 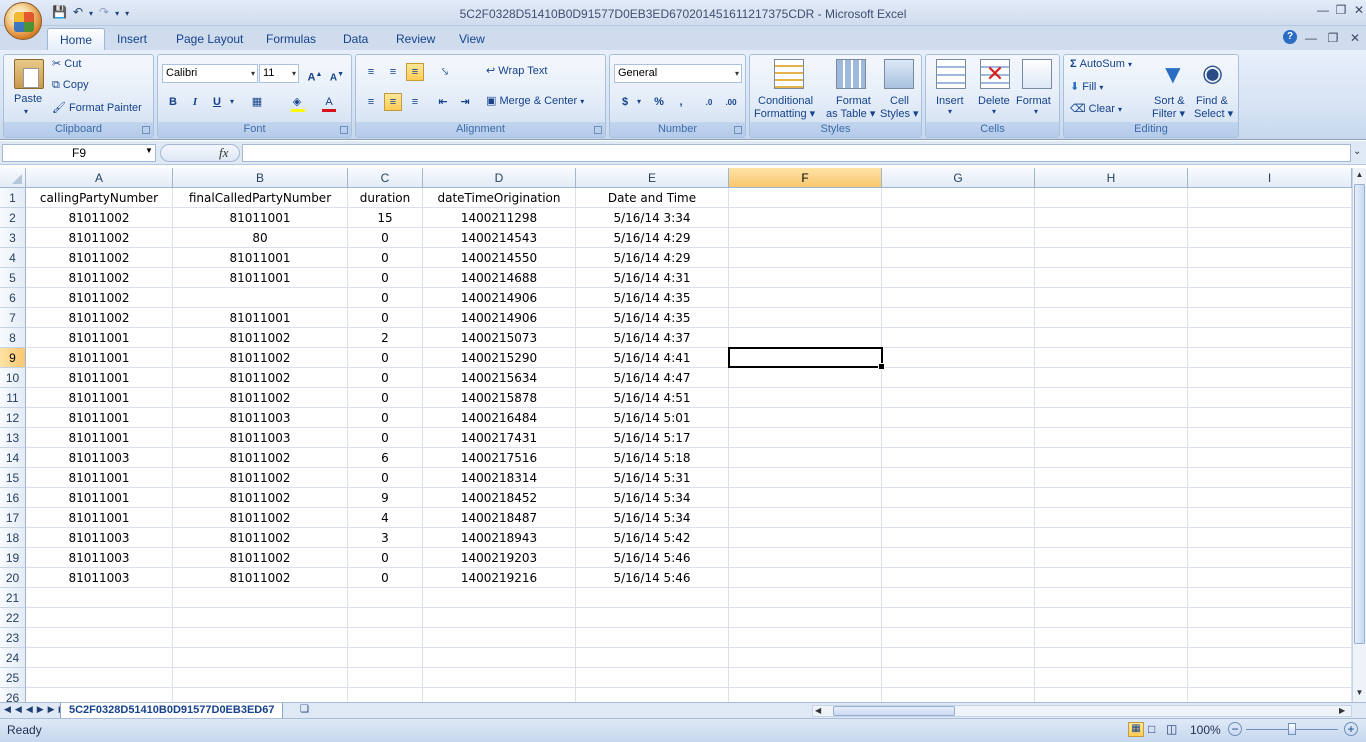 I want to click on format-painter-button: 🖌 Format Painter, so click(x=97, y=107).